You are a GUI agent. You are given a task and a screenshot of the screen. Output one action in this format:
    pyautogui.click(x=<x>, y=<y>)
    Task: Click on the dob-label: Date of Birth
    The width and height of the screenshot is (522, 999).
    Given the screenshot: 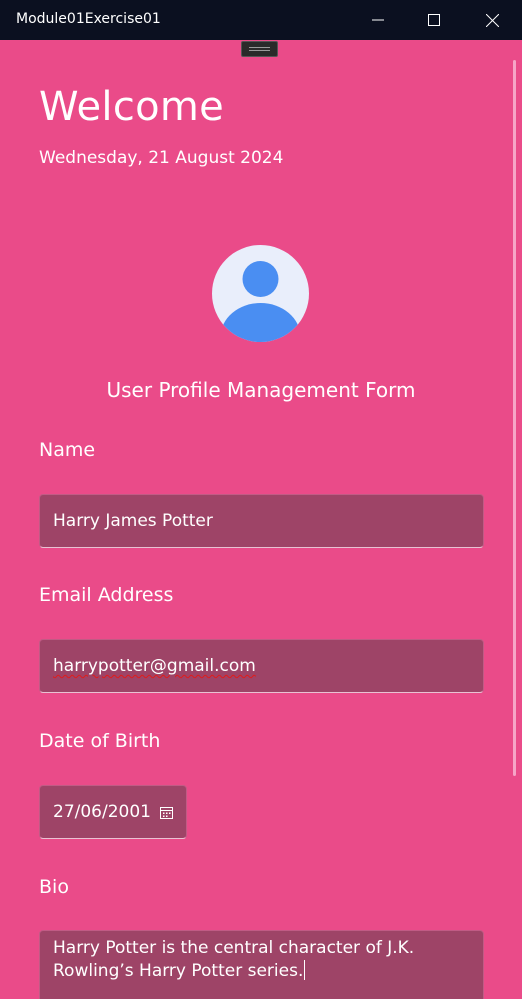 What is the action you would take?
    pyautogui.click(x=100, y=741)
    